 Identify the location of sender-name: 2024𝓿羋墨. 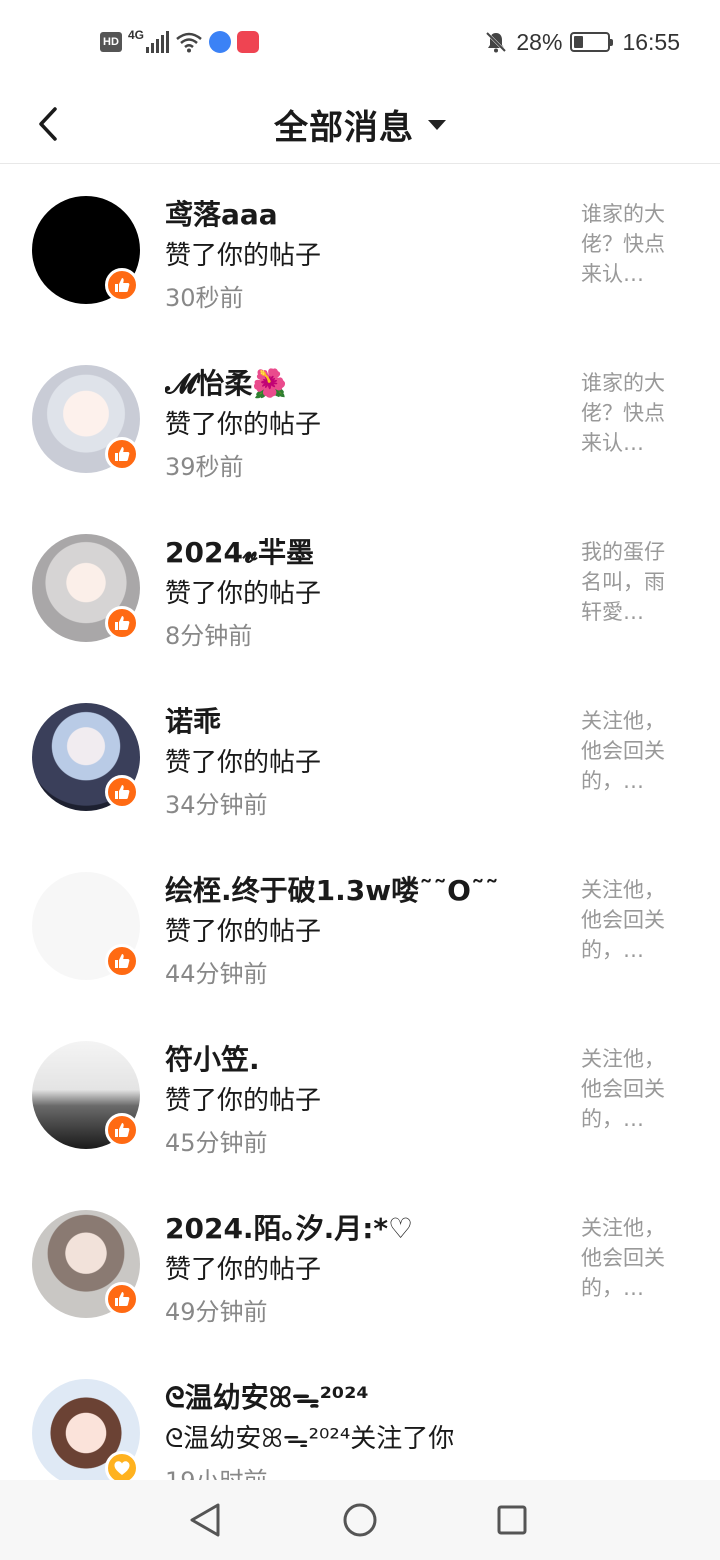
(239, 551).